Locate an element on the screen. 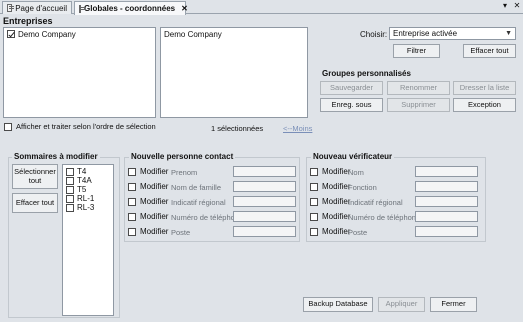  verif-label-indicatif: Indicatif régional is located at coordinates (375, 202).